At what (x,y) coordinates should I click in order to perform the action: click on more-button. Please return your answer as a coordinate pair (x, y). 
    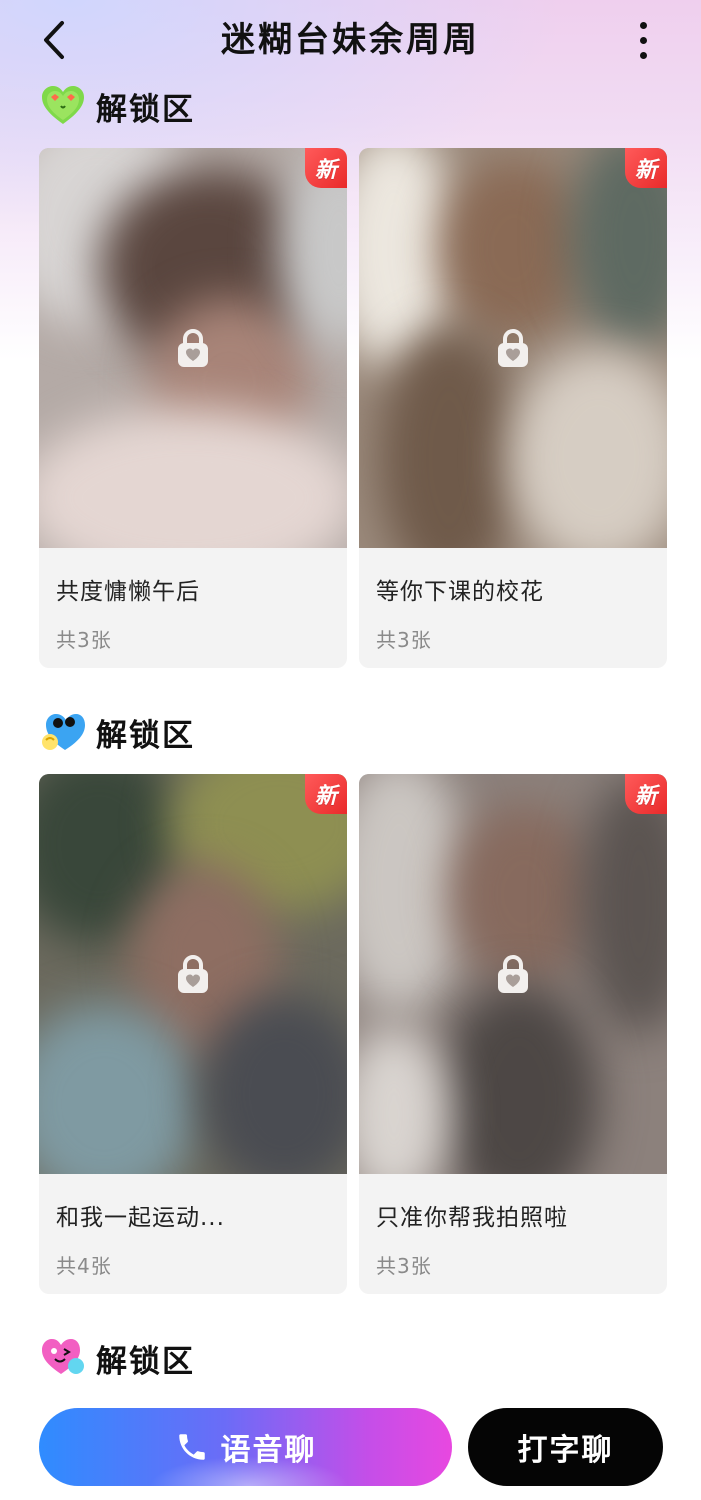
    Looking at the image, I should click on (643, 40).